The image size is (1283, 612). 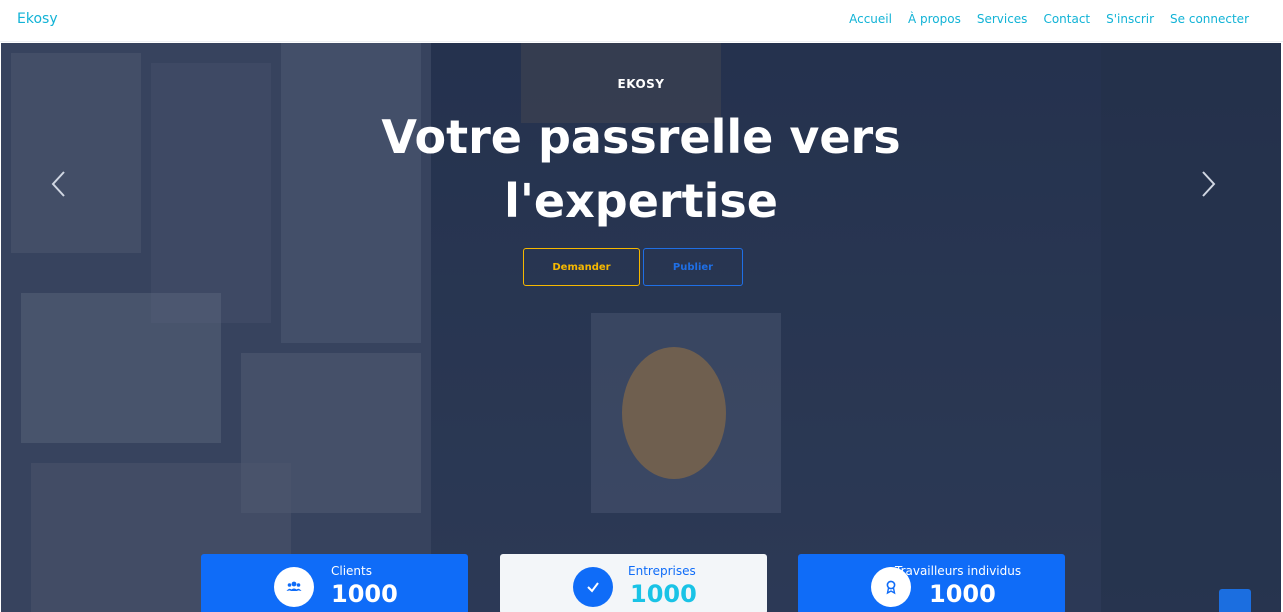 I want to click on nav-link-sinscrire: S'inscrir, so click(x=1130, y=19).